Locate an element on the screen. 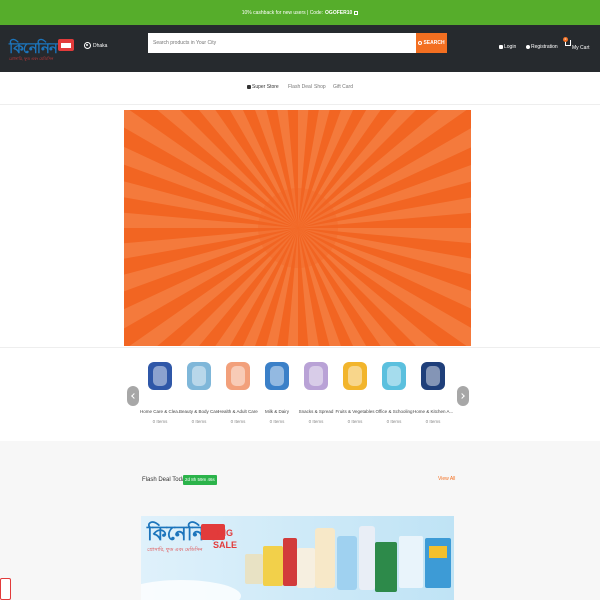 The width and height of the screenshot is (600, 600). category-name: Office & Schooling is located at coordinates (394, 411).